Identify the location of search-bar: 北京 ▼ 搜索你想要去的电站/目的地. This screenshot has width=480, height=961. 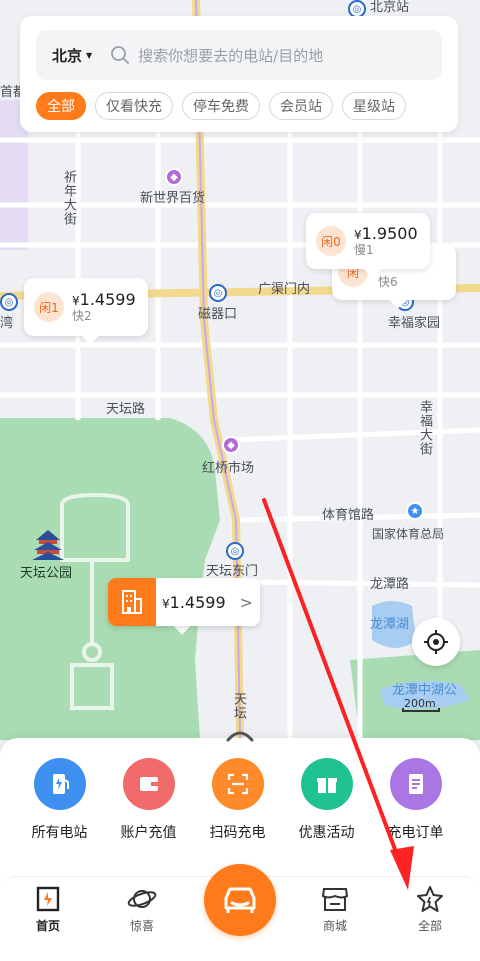
(239, 55).